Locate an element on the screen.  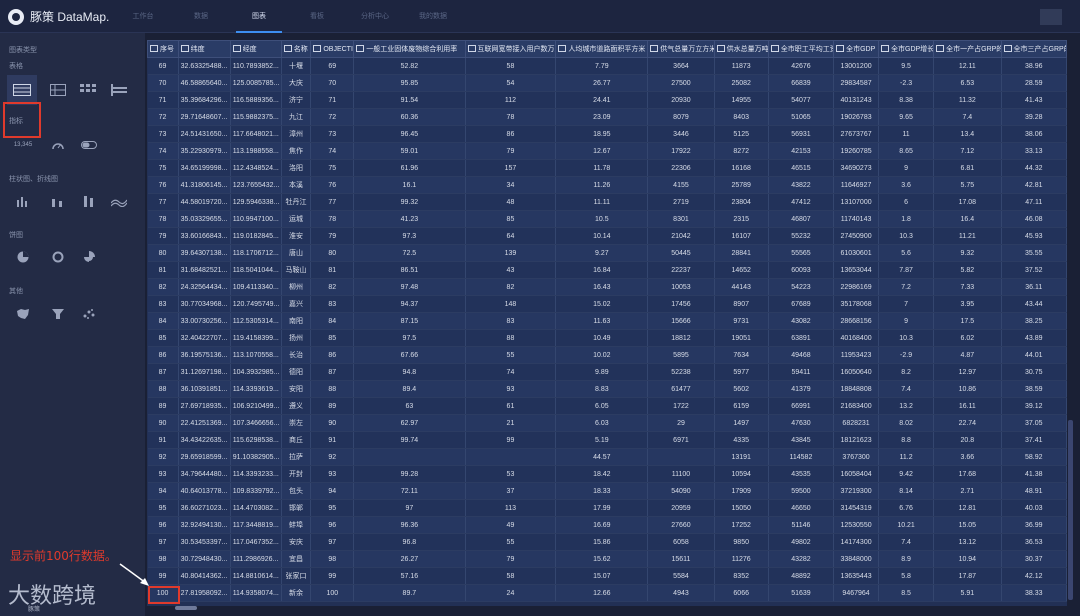
column-header: 全市GDP增长率 is located at coordinates (906, 49).